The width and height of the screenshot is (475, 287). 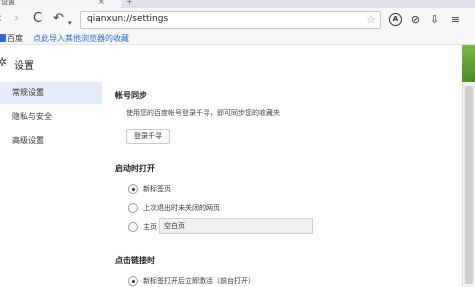 What do you see at coordinates (8, 3) in the screenshot?
I see `tab-title: 设置` at bounding box center [8, 3].